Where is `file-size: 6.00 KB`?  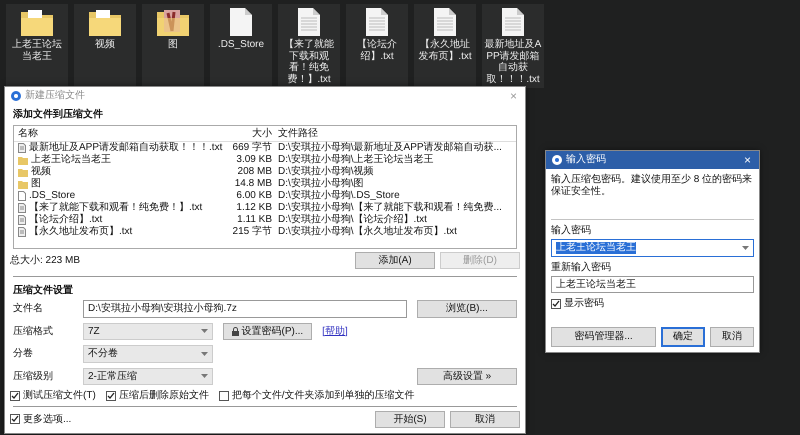
file-size: 6.00 KB is located at coordinates (253, 196).